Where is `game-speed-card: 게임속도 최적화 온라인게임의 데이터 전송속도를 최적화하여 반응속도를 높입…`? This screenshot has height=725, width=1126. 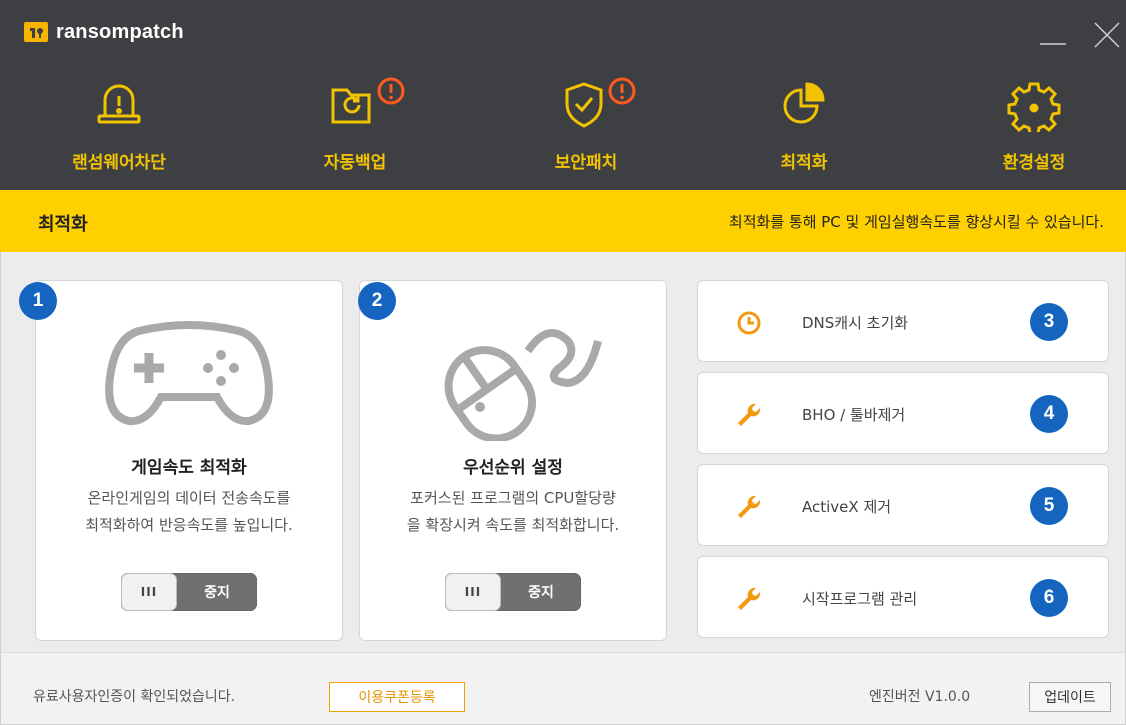 game-speed-card: 게임속도 최적화 온라인게임의 데이터 전송속도를 최적화하여 반응속도를 높입… is located at coordinates (189, 460).